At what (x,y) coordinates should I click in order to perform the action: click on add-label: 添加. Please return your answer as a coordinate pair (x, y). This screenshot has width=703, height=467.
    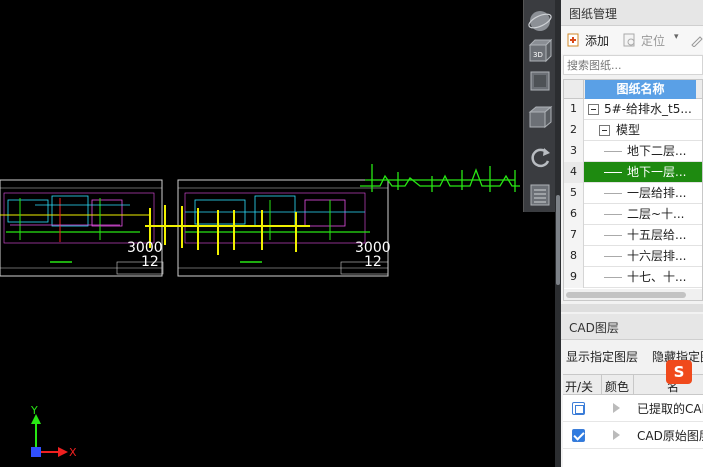
    Looking at the image, I should click on (597, 41).